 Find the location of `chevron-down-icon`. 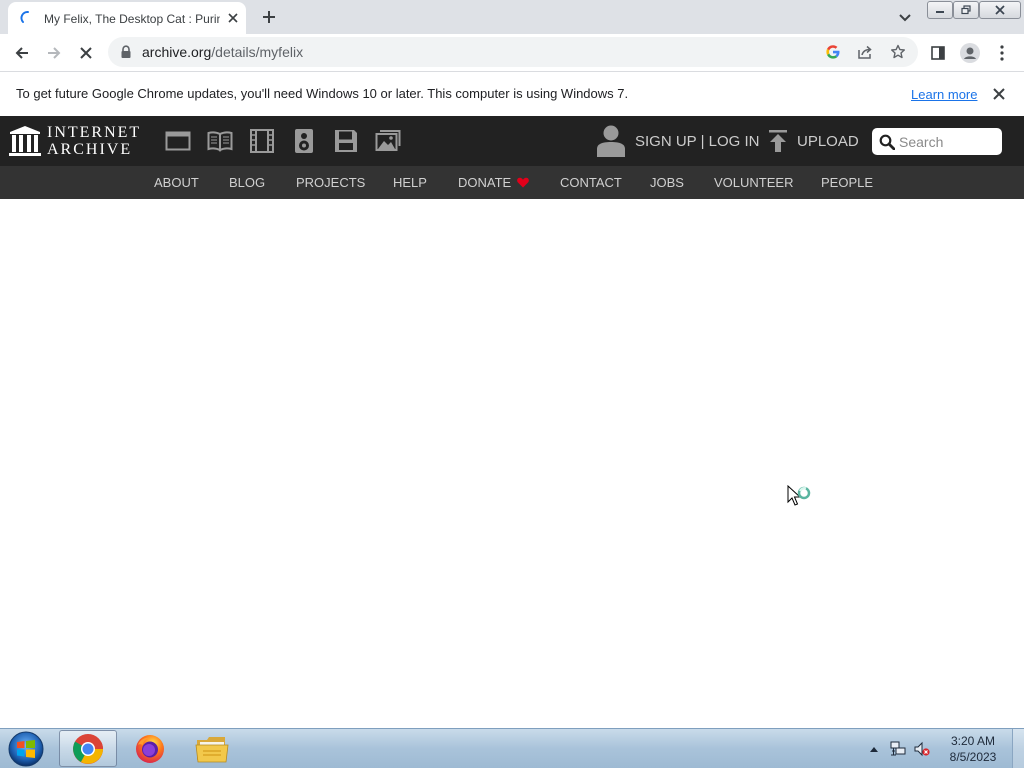

chevron-down-icon is located at coordinates (905, 17).